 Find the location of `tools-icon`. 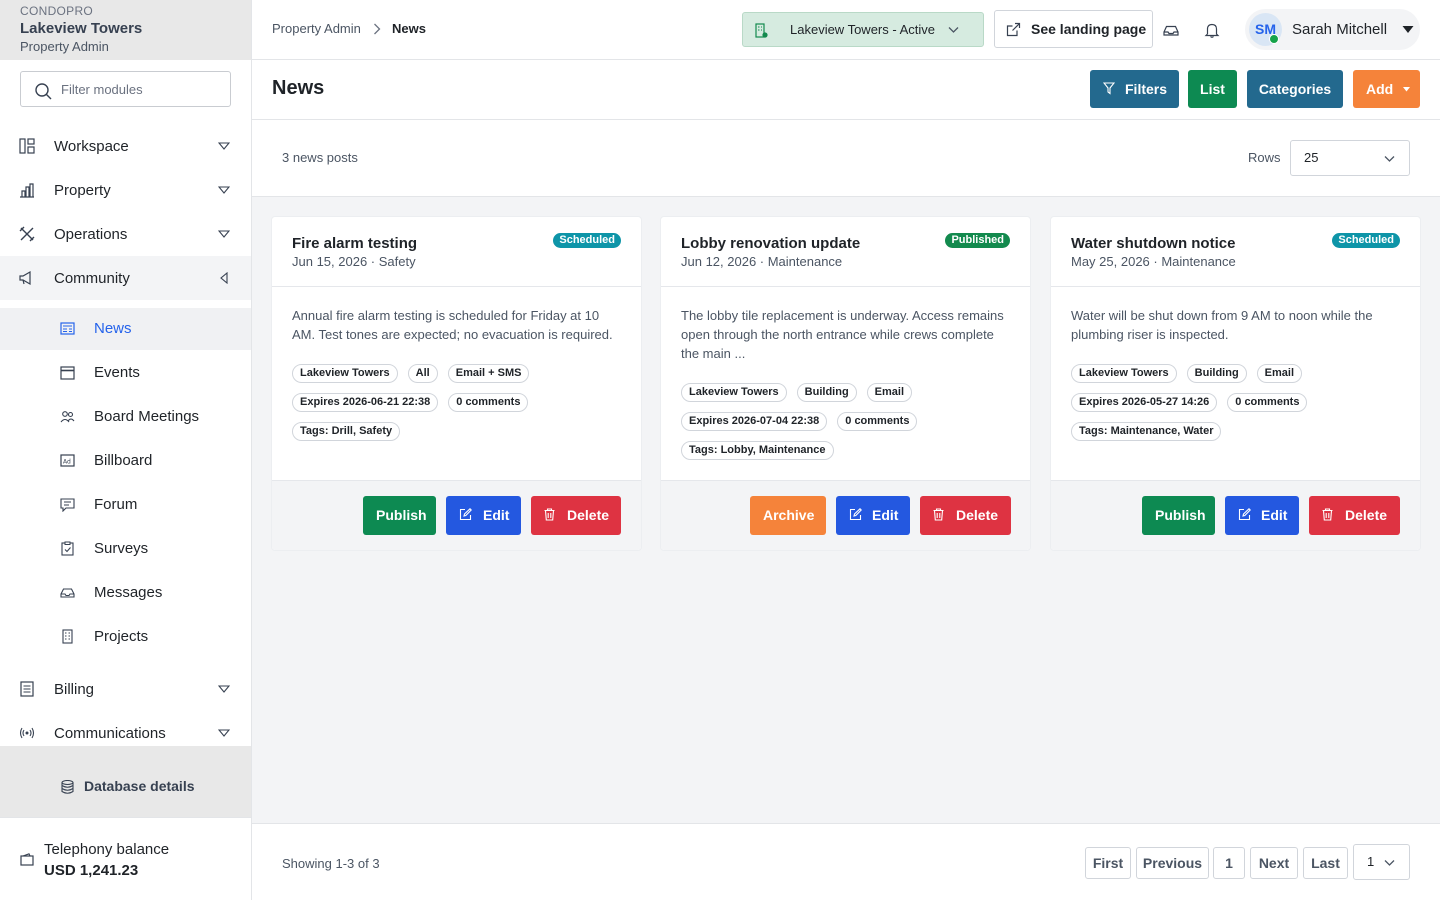

tools-icon is located at coordinates (27, 234).